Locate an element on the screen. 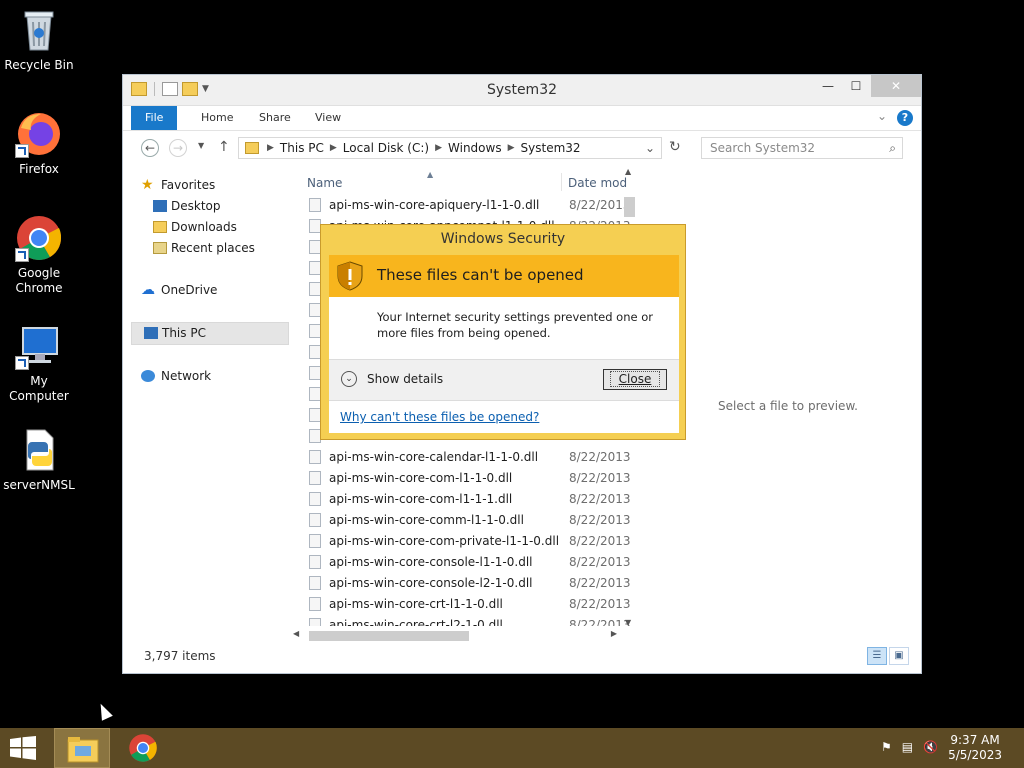 The height and width of the screenshot is (768, 1024). help-link: Why can't these files be opened? is located at coordinates (439, 417).